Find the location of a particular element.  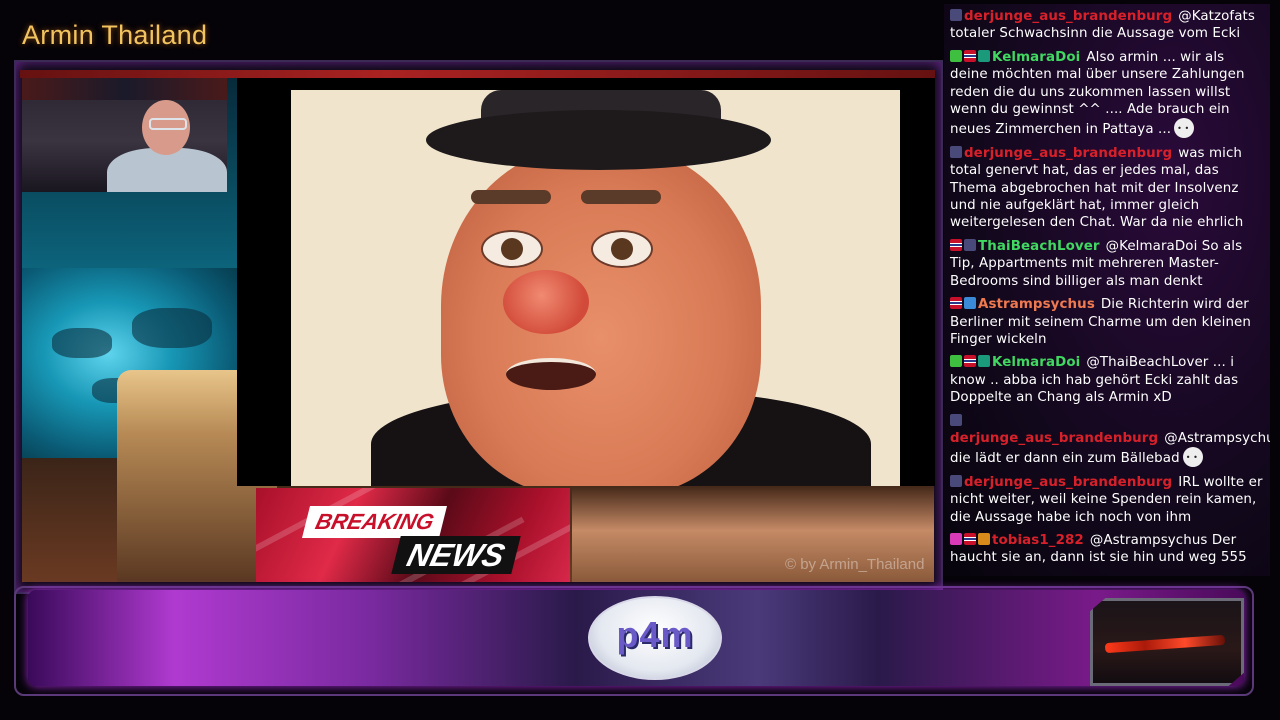

news-label: NEWS is located at coordinates (456, 555).